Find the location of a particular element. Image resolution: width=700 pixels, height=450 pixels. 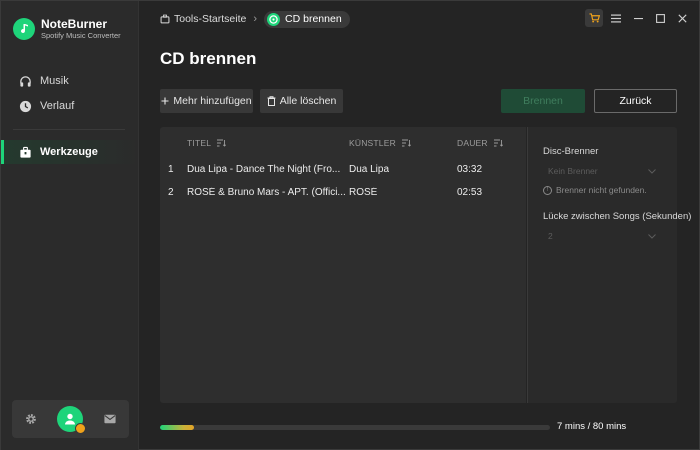

app-logo: NoteBurner Spotify Music Converter is located at coordinates (67, 29).